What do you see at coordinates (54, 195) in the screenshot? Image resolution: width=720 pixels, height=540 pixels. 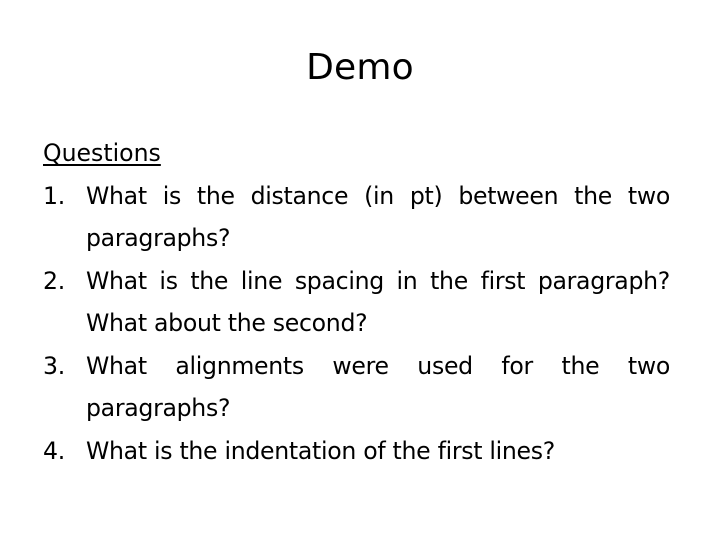 I see `question-number: 1.` at bounding box center [54, 195].